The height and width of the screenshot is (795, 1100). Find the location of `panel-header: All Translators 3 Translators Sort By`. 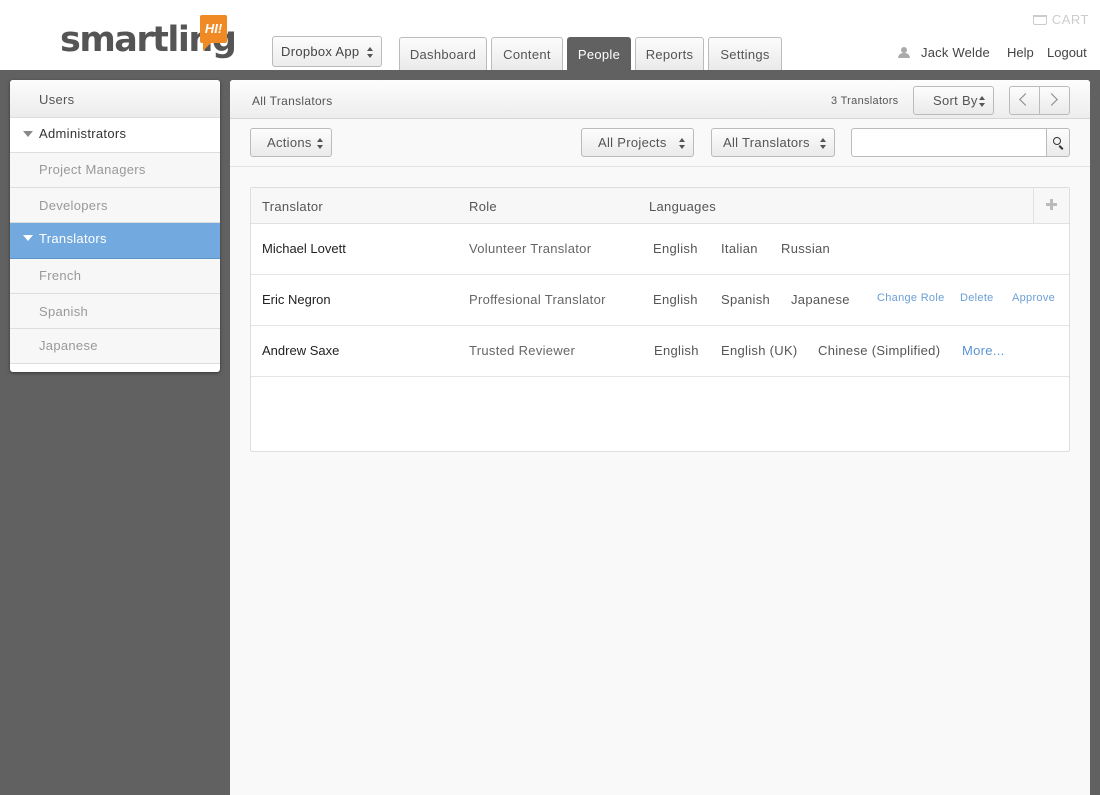

panel-header: All Translators 3 Translators Sort By is located at coordinates (660, 99).